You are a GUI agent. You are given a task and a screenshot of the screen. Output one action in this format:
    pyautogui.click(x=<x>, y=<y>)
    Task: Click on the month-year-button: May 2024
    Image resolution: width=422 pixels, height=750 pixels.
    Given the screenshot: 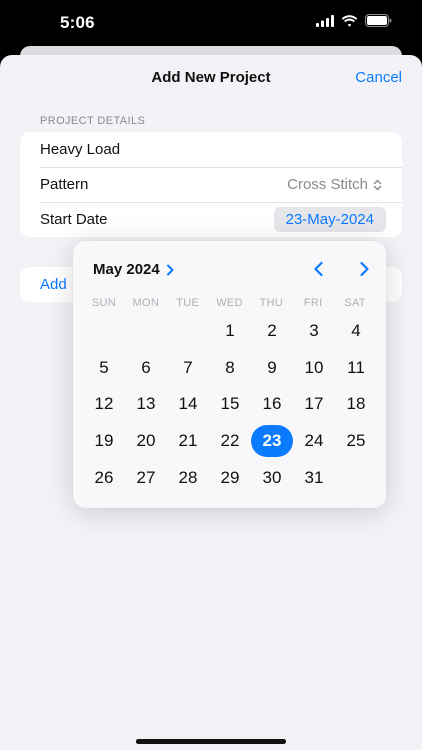 What is the action you would take?
    pyautogui.click(x=133, y=269)
    